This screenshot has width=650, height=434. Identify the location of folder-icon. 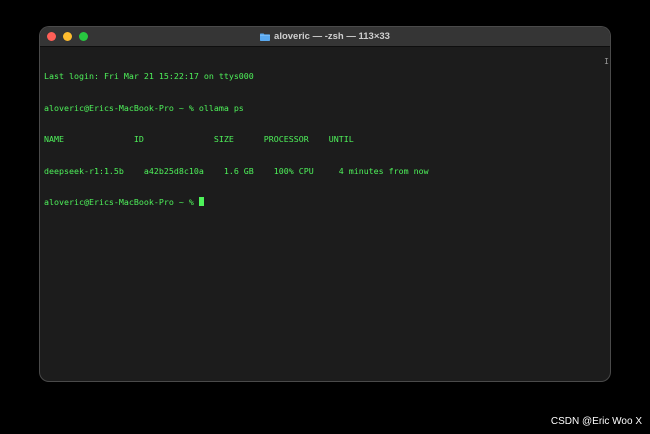
(265, 37).